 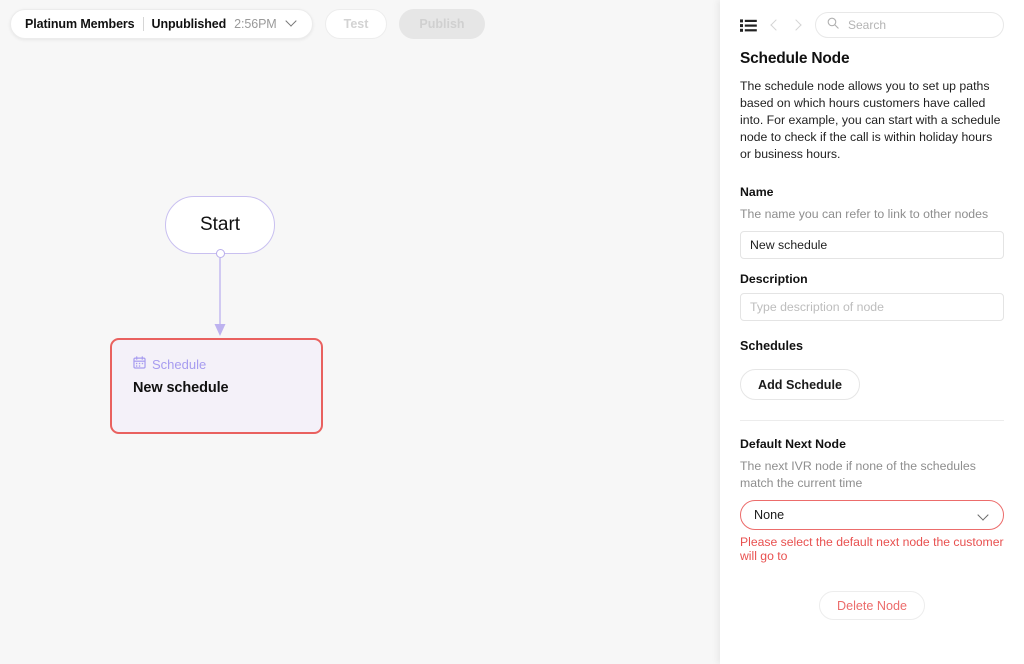 I want to click on name-input, so click(x=872, y=245).